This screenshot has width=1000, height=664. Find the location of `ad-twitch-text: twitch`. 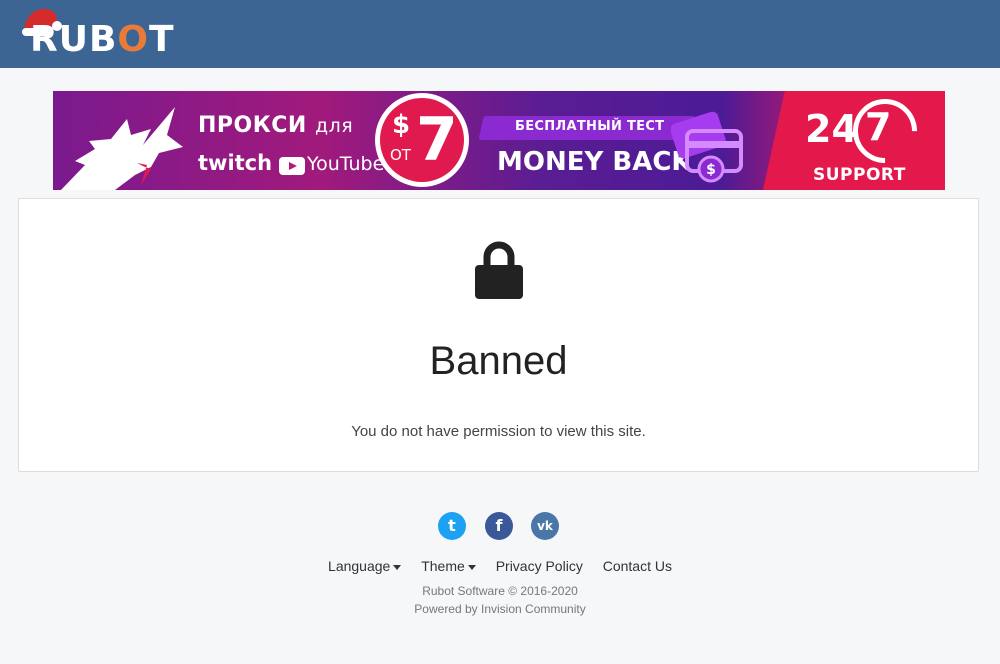

ad-twitch-text: twitch is located at coordinates (235, 163).